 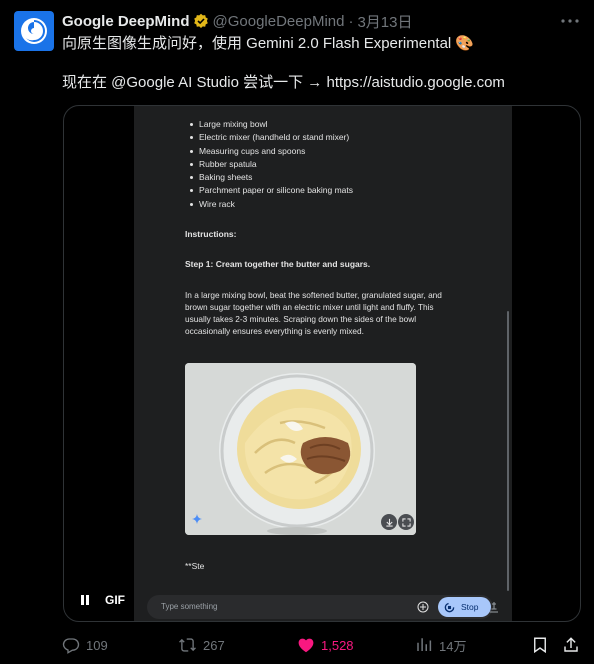 What do you see at coordinates (189, 606) in the screenshot?
I see `composer-placeholder: Type something` at bounding box center [189, 606].